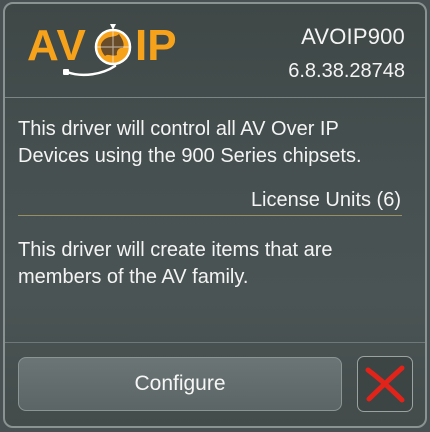  Describe the element at coordinates (325, 200) in the screenshot. I see `license-units: License Units (6)` at that location.